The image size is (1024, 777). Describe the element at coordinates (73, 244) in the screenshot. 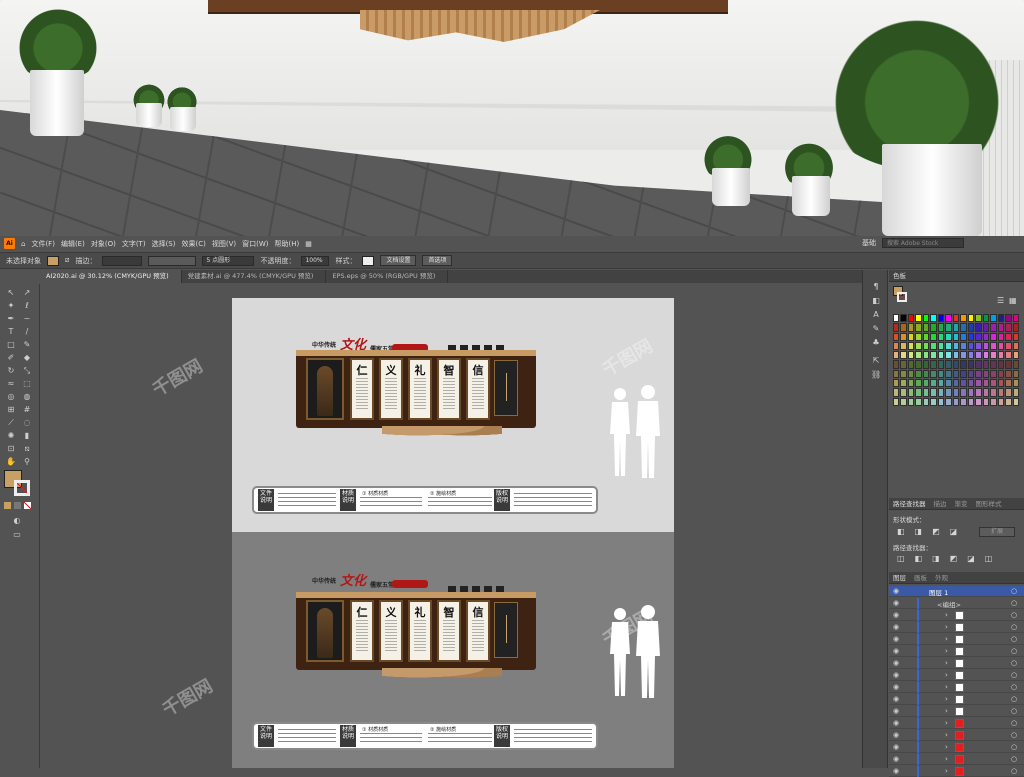

I see `menu-edit: 编辑(E)` at that location.